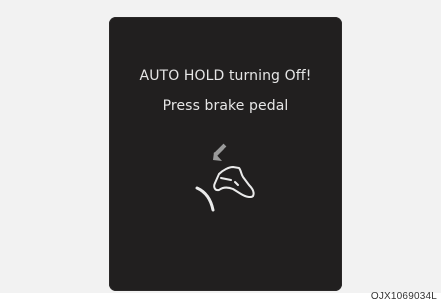 This screenshot has height=306, width=441. I want to click on warning-message-line1: AUTO HOLD turning Off!, so click(225, 76).